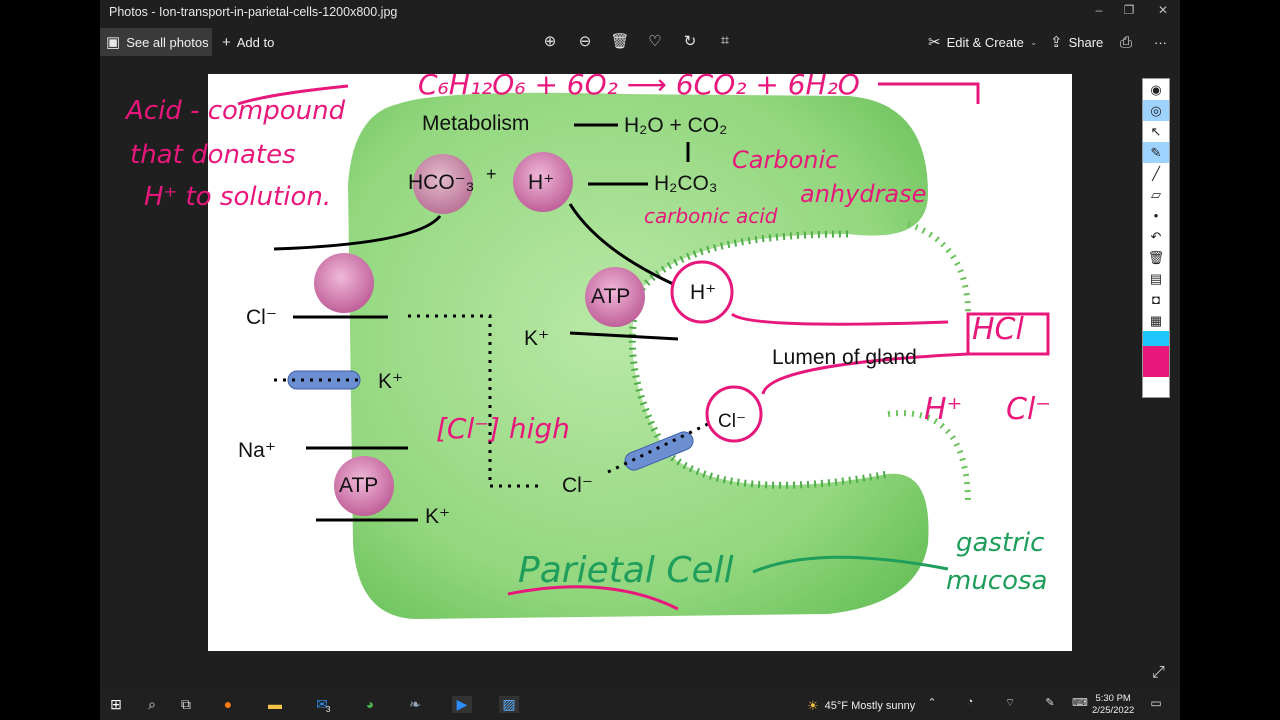  What do you see at coordinates (870, 706) in the screenshot?
I see `weather-text: 45°F Mostly sunny` at bounding box center [870, 706].